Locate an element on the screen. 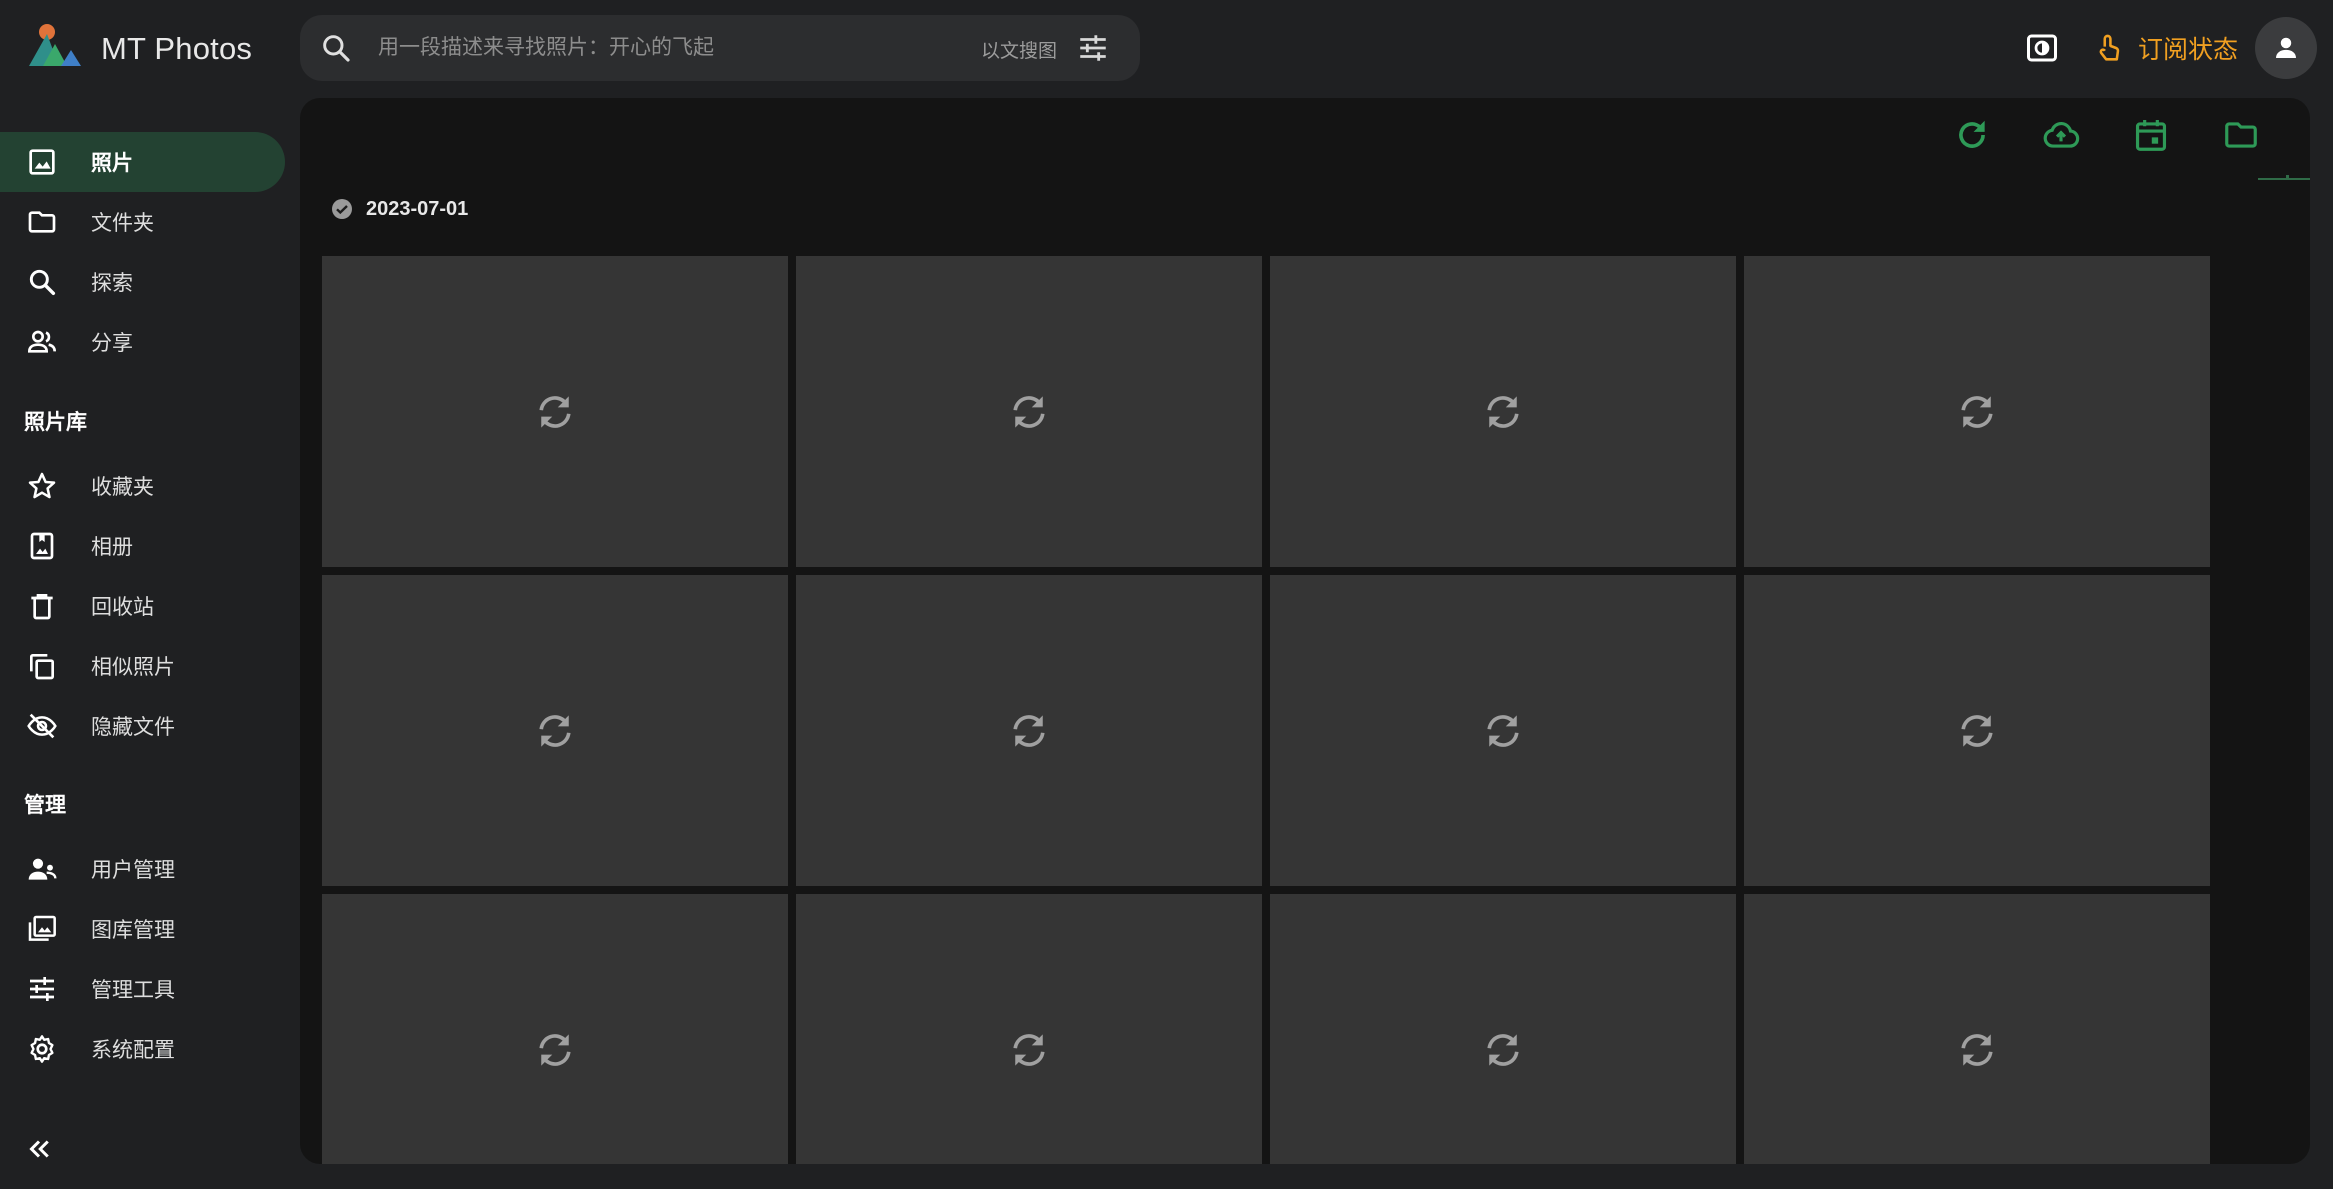  sidebar-item-label: 探索 is located at coordinates (112, 283).